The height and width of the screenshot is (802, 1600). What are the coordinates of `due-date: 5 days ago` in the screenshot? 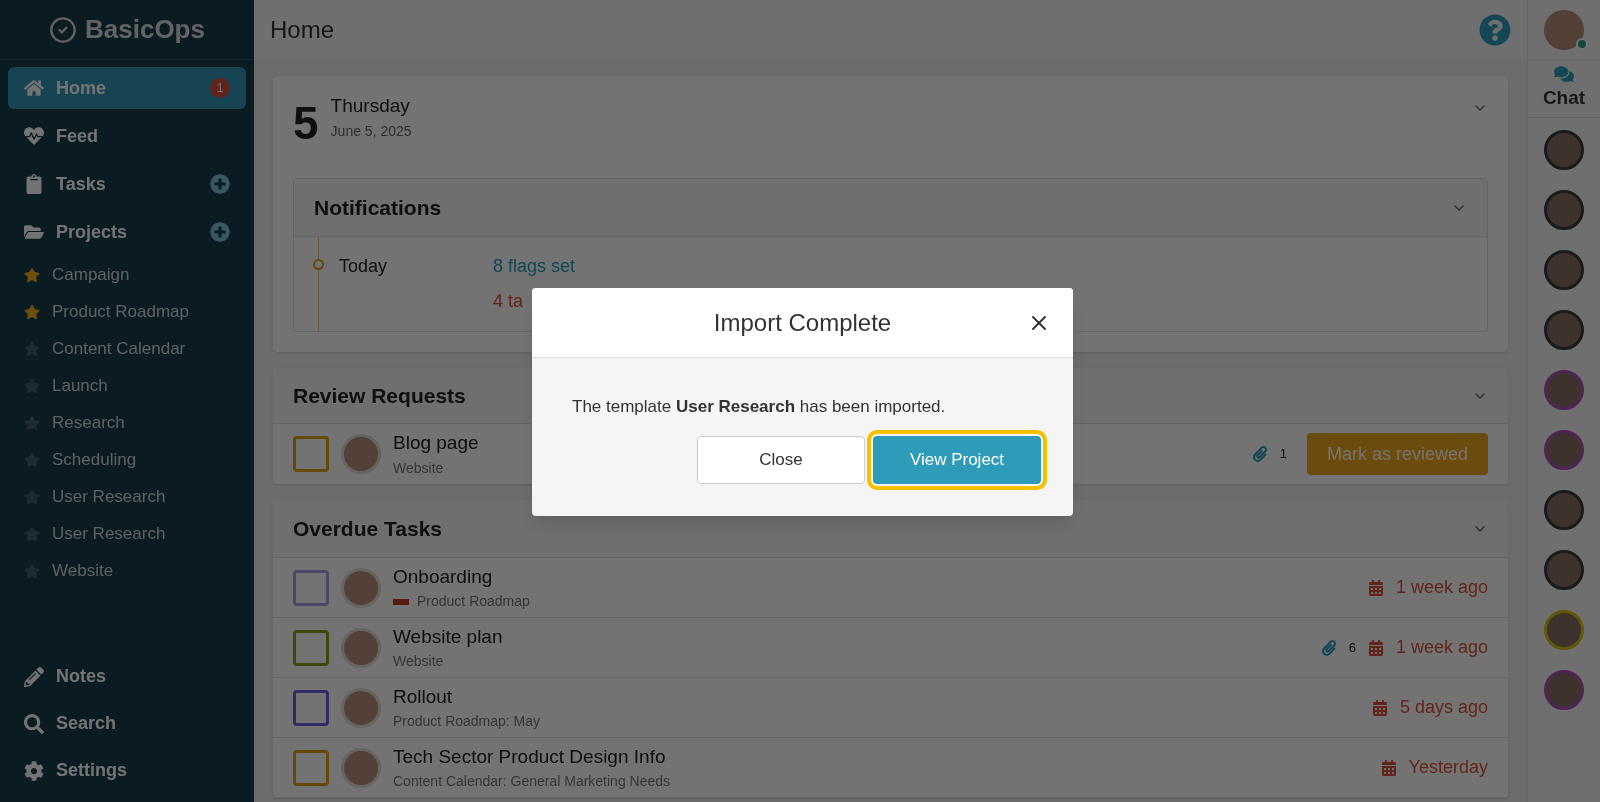 It's located at (1443, 707).